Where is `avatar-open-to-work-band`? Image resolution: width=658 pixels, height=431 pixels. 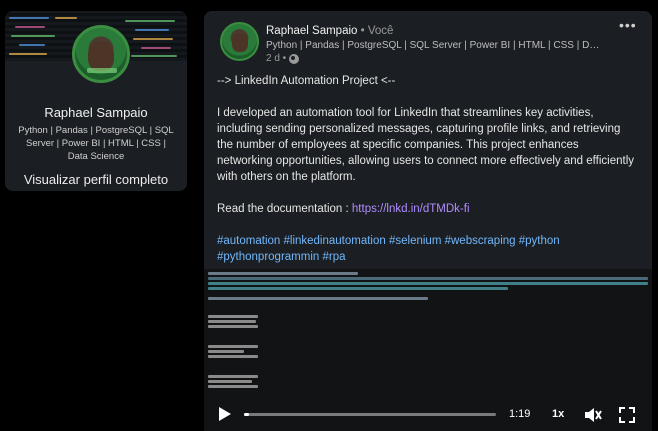 avatar-open-to-work-band is located at coordinates (102, 70).